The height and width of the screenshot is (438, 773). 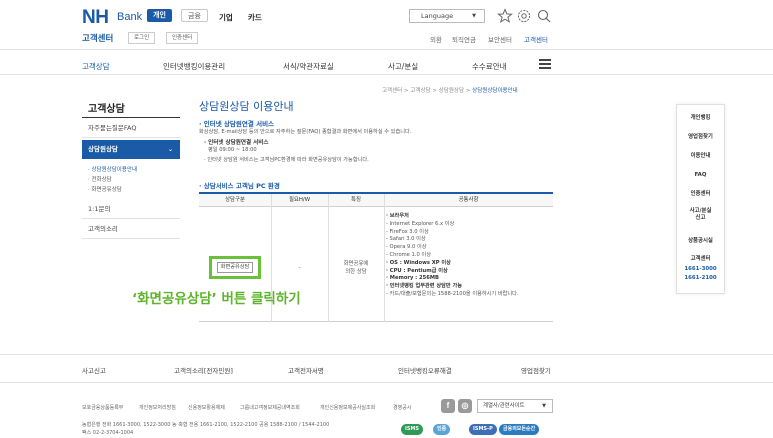 I want to click on campaign-badge: 금융의모든순간, so click(x=519, y=429).